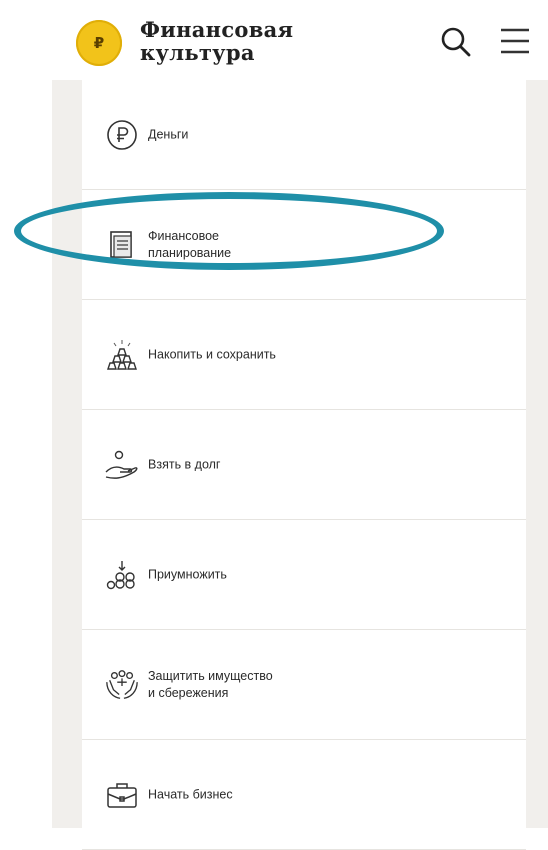  Describe the element at coordinates (67, 454) in the screenshot. I see `left-side-panel` at that location.